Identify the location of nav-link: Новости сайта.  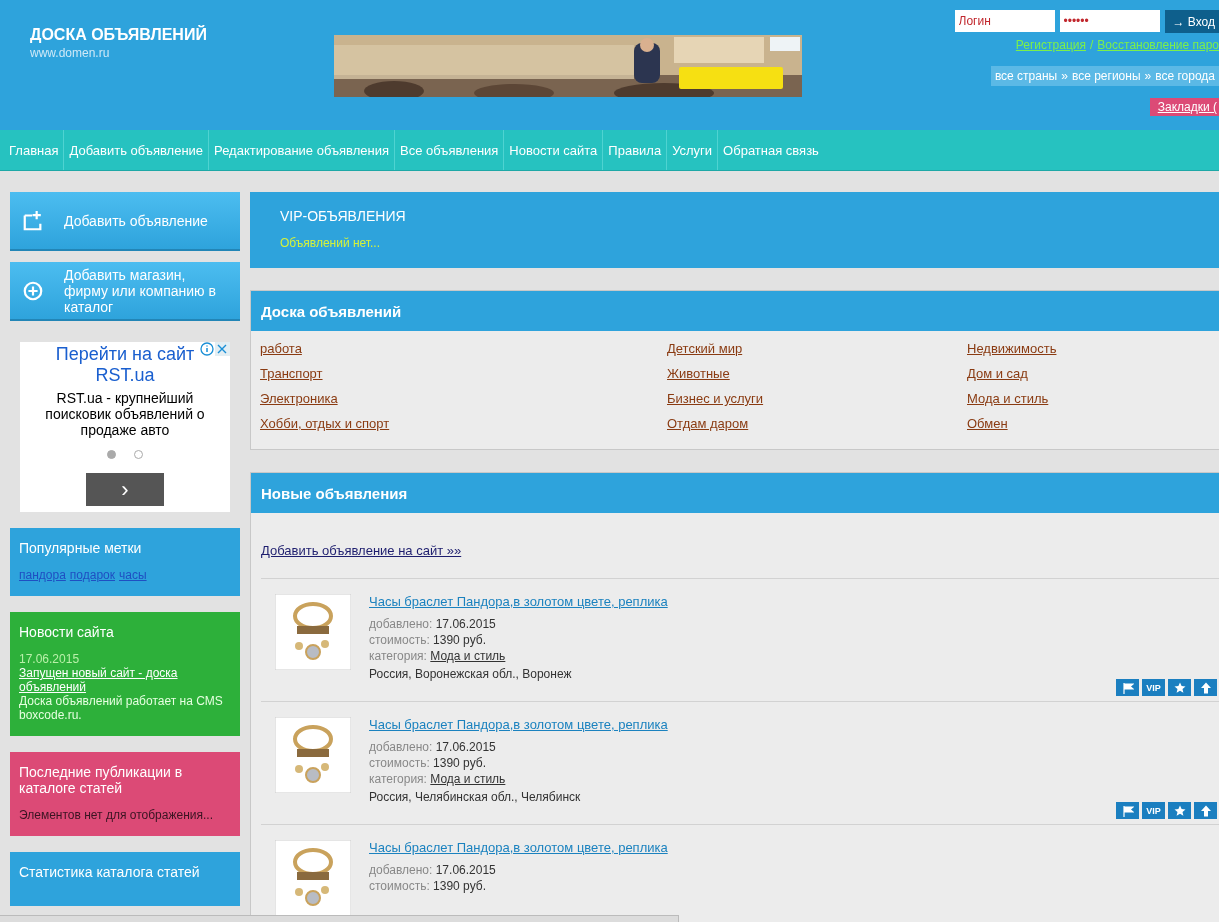
(554, 150).